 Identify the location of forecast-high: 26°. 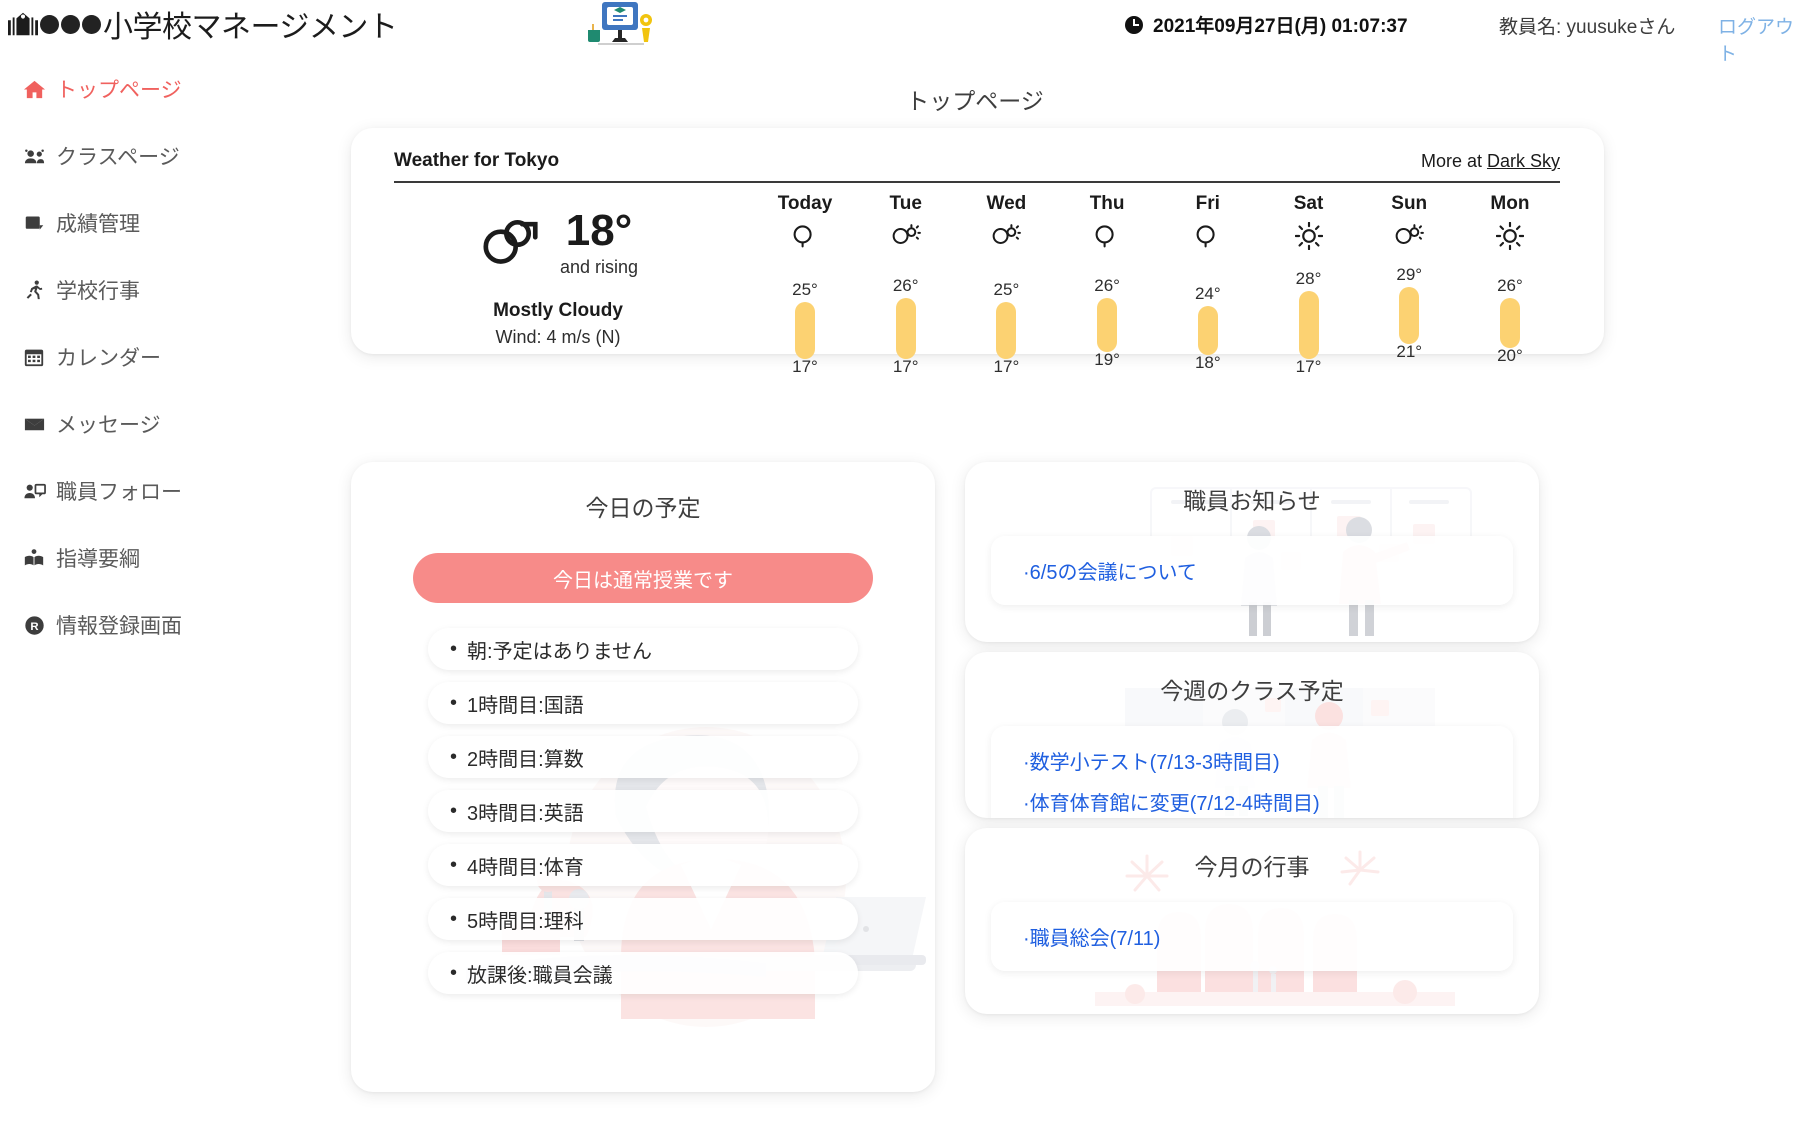
(1510, 286).